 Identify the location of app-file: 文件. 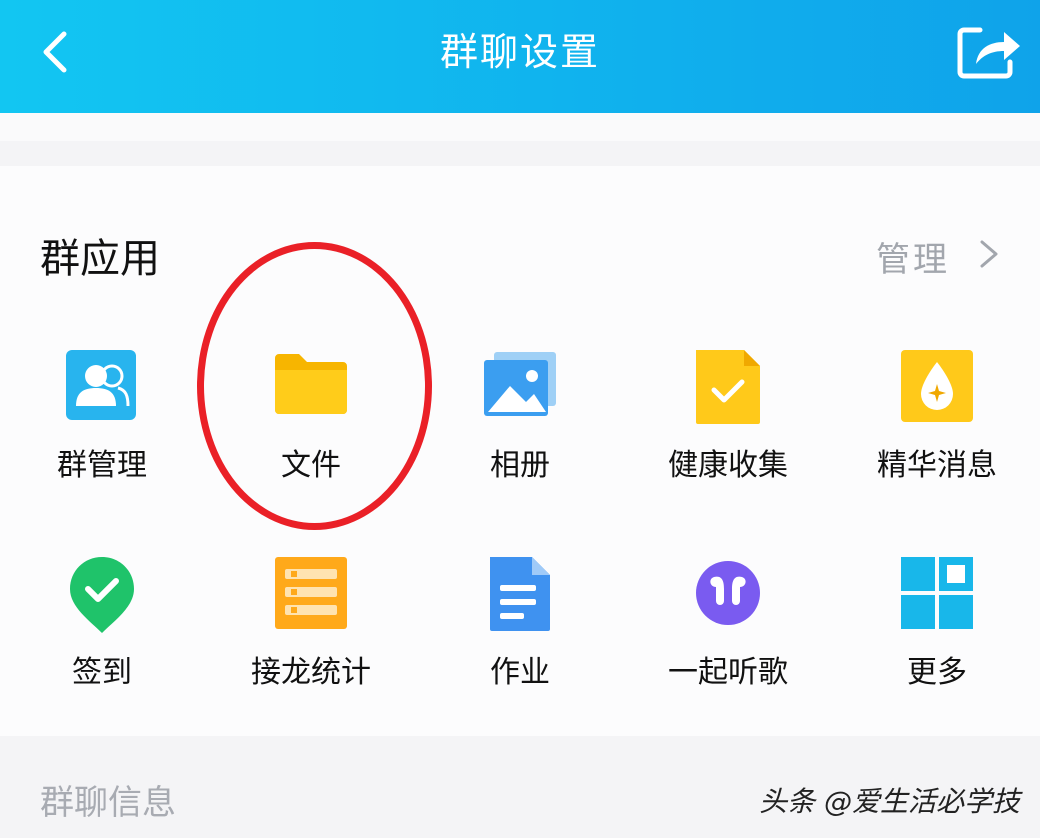
(311, 423).